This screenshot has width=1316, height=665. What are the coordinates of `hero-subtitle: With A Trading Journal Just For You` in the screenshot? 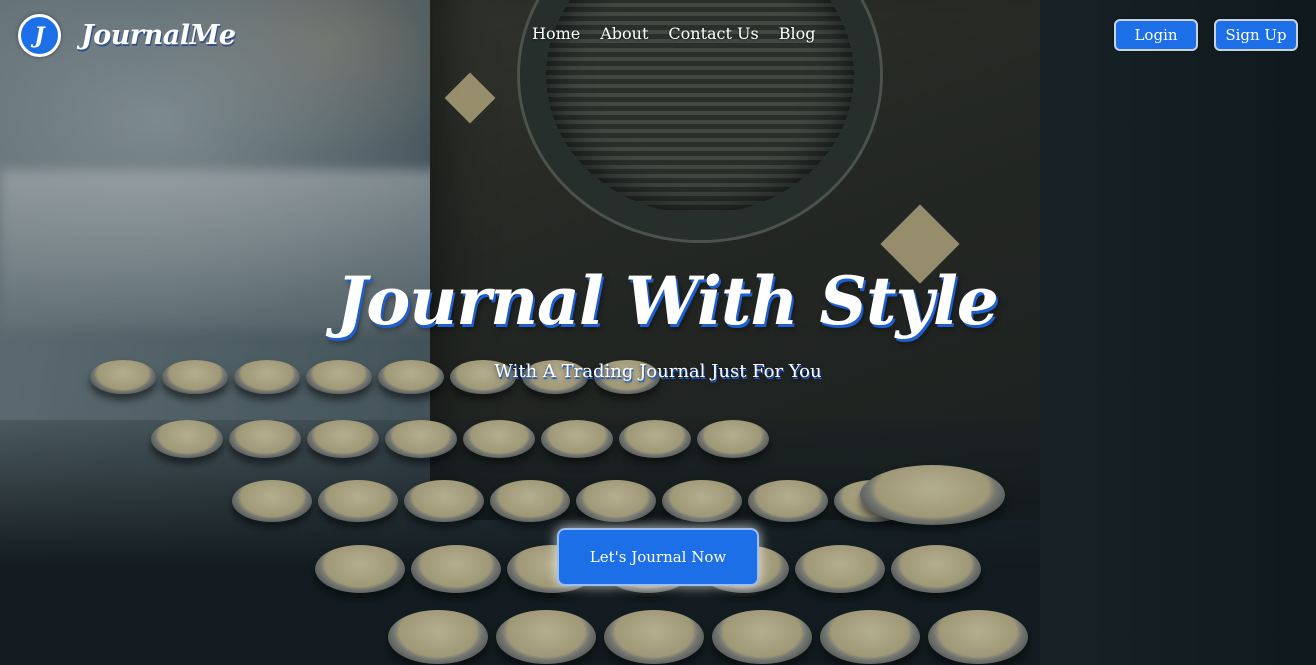 It's located at (658, 371).